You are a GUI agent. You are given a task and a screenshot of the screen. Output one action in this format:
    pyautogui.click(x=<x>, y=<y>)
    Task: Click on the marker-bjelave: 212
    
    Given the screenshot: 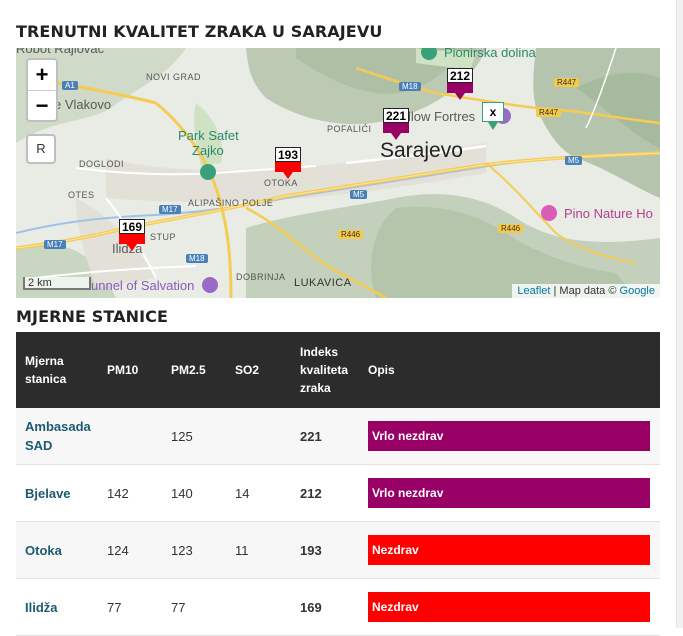 What is the action you would take?
    pyautogui.click(x=460, y=84)
    